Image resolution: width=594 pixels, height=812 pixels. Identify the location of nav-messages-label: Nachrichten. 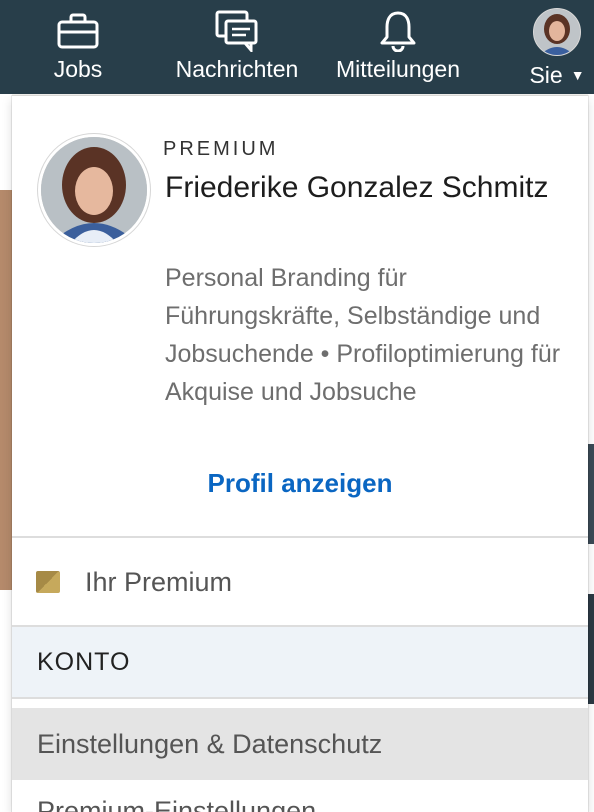
(237, 69).